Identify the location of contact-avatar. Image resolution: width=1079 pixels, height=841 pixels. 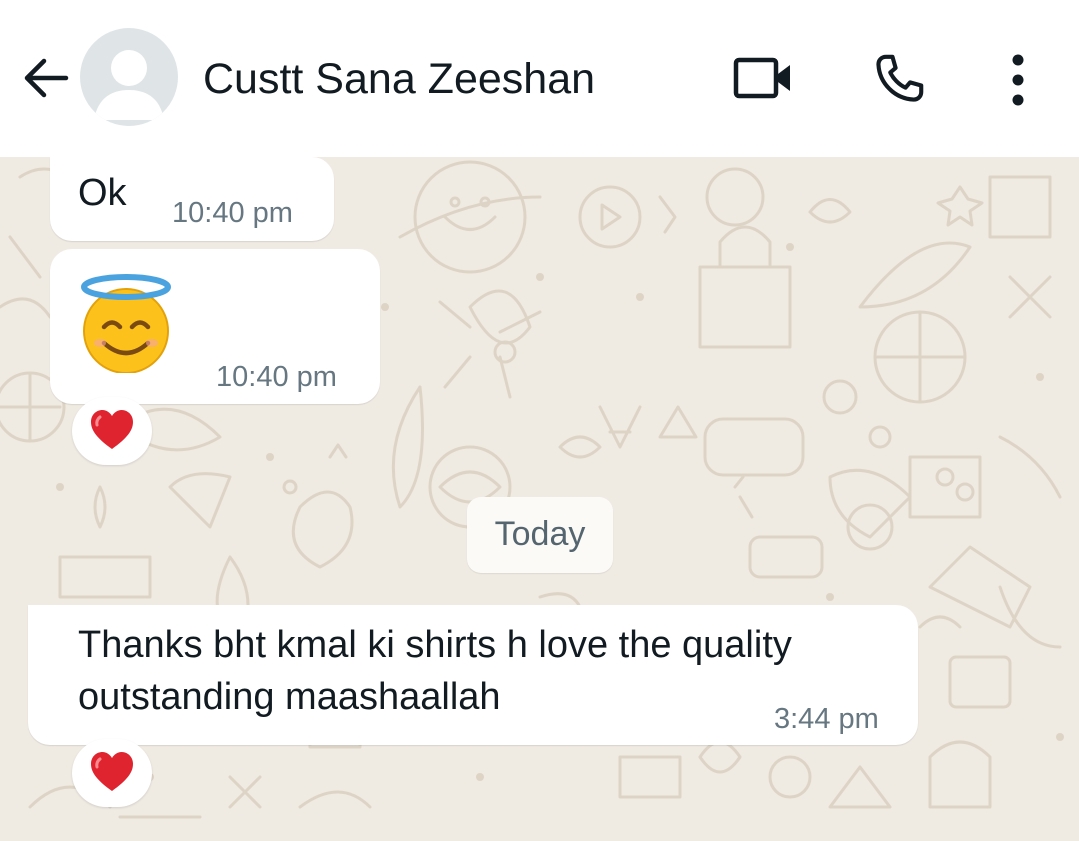
(129, 77).